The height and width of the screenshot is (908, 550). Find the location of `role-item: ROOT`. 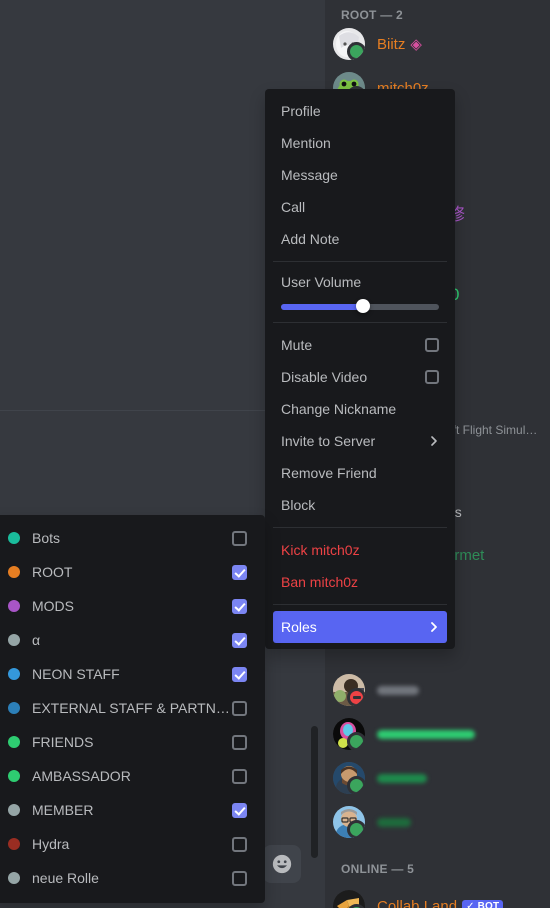

role-item: ROOT is located at coordinates (128, 572).